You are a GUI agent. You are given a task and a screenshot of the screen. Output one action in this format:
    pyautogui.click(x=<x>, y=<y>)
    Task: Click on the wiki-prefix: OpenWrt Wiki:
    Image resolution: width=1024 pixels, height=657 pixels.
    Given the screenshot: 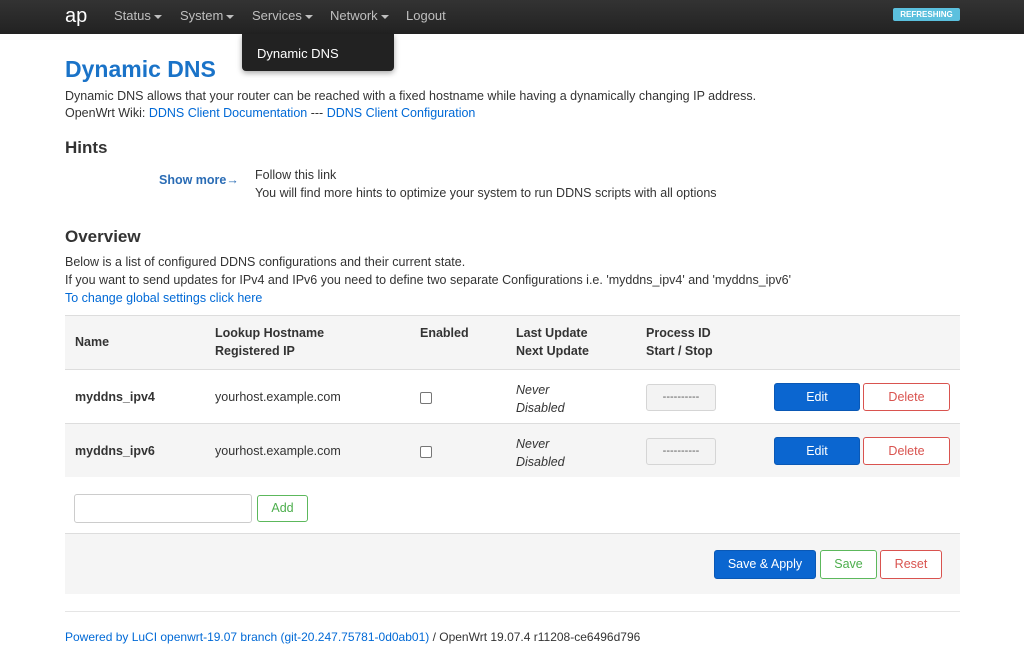 What is the action you would take?
    pyautogui.click(x=105, y=113)
    